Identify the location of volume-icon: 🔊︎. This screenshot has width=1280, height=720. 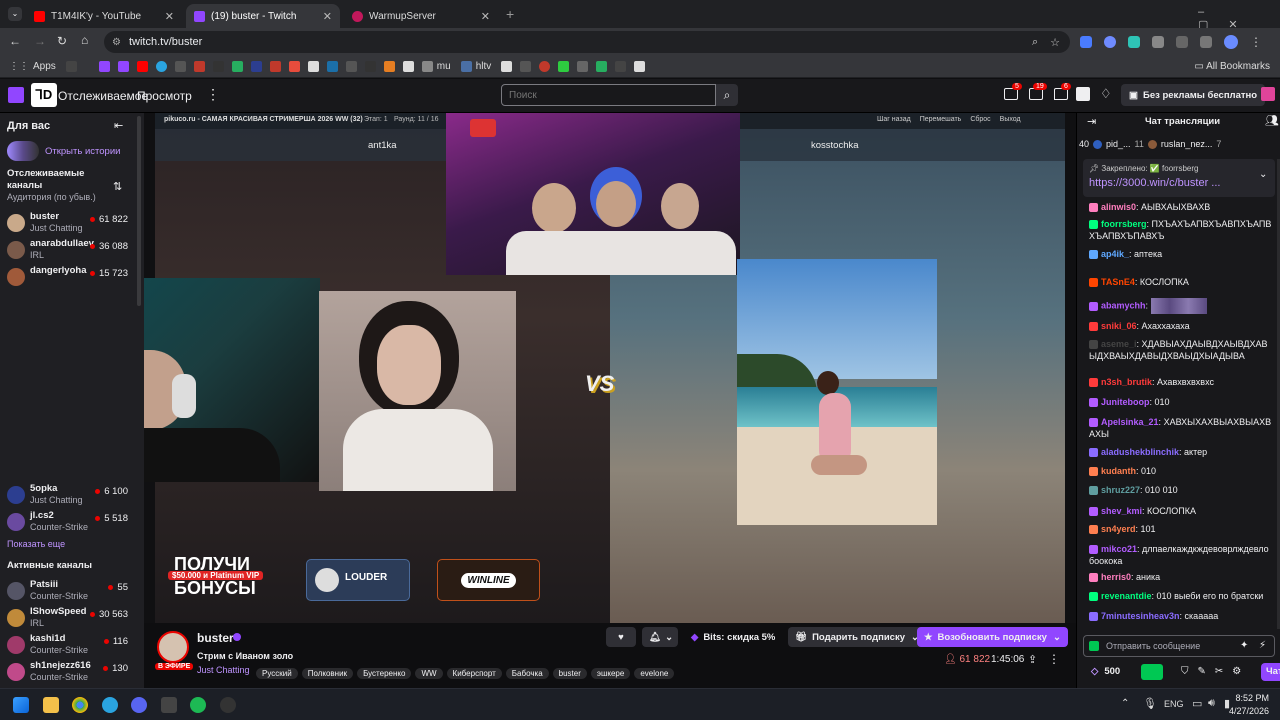
(1211, 703).